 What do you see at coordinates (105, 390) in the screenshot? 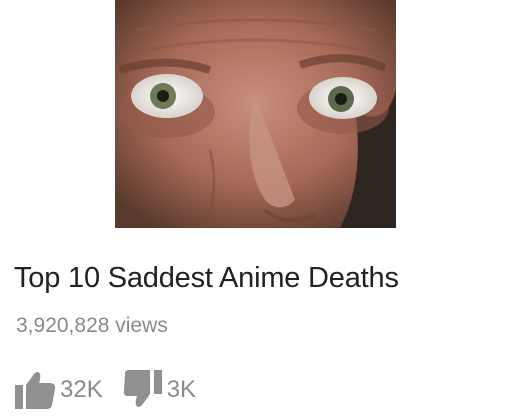
I see `rating-bar: 32K 3K` at bounding box center [105, 390].